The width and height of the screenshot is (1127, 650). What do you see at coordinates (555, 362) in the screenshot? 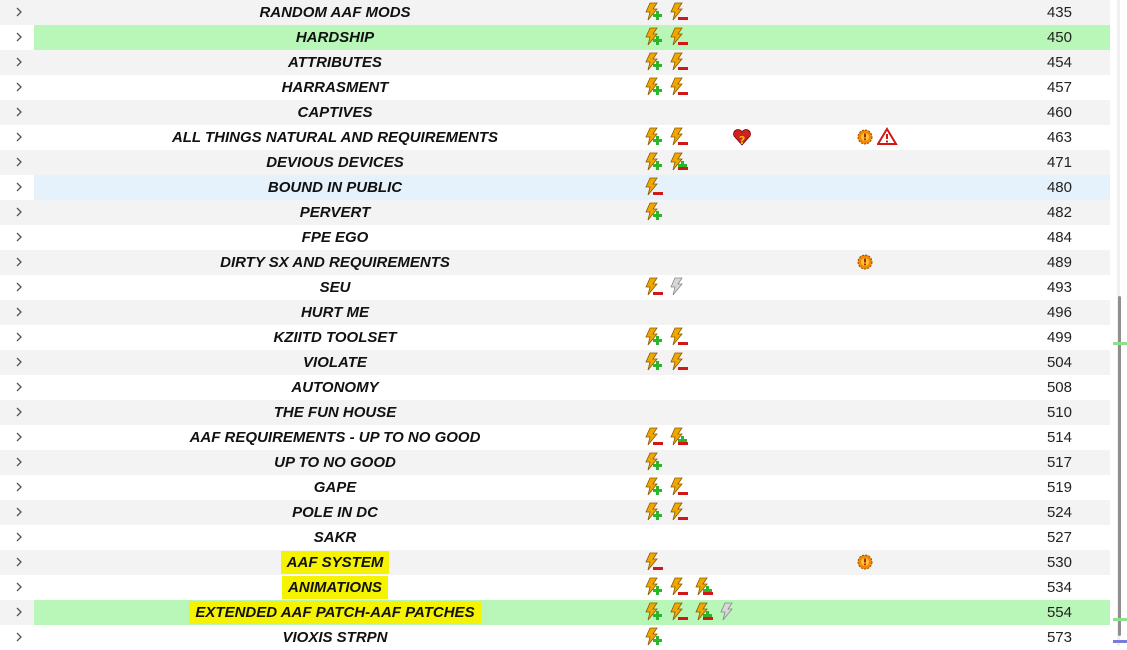
I see `table-row: VIOLATE 504` at bounding box center [555, 362].